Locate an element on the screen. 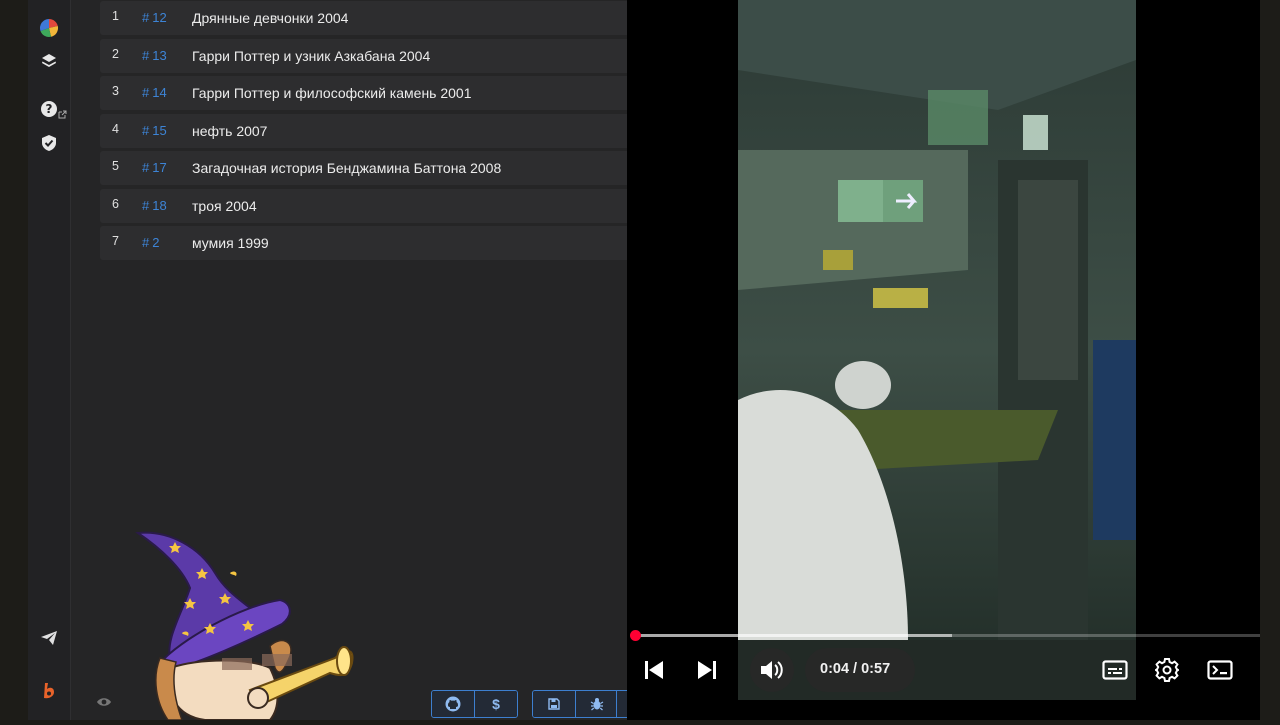  bug-report-button is located at coordinates (596, 704).